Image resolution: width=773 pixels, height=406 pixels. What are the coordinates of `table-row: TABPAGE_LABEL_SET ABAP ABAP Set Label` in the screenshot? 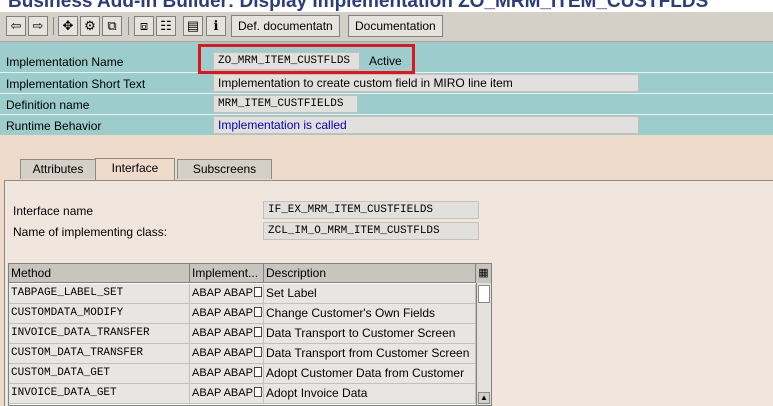 It's located at (242, 294).